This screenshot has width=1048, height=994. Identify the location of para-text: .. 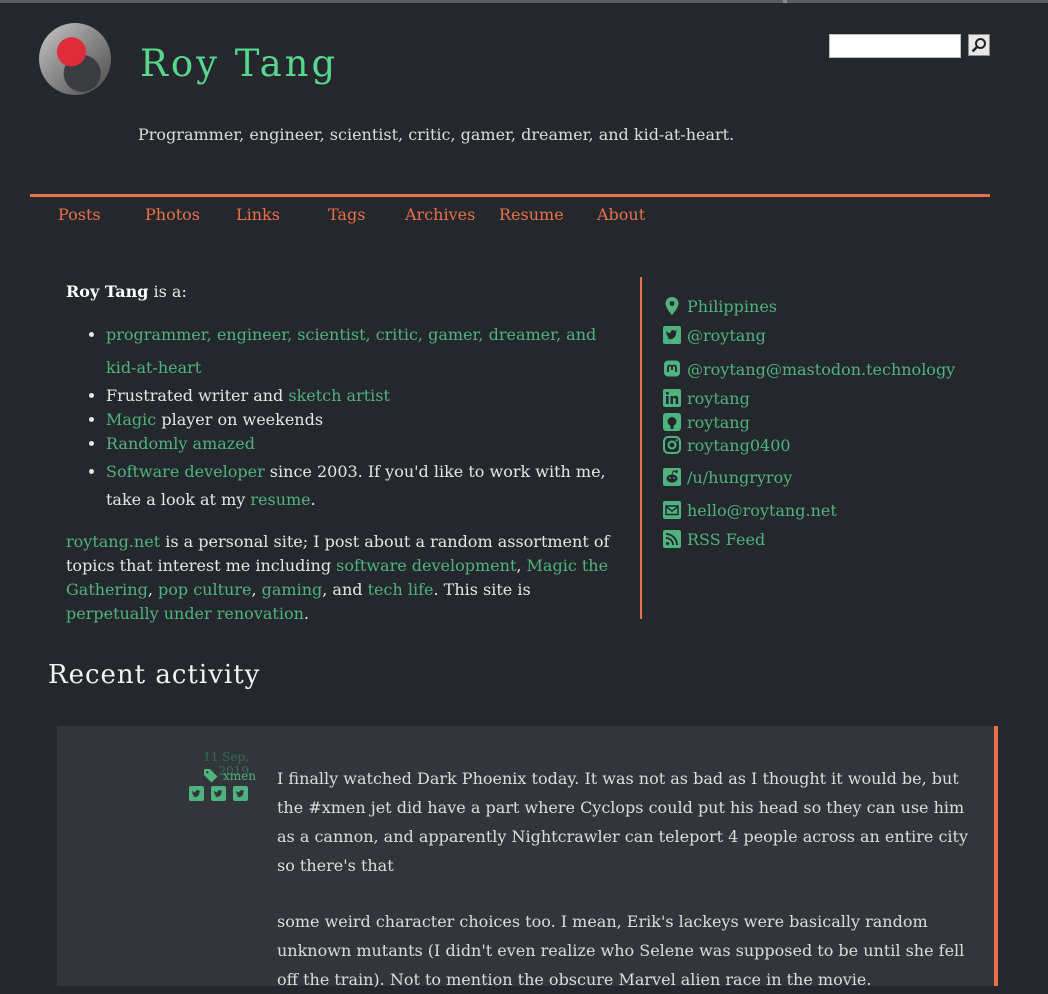
(306, 613).